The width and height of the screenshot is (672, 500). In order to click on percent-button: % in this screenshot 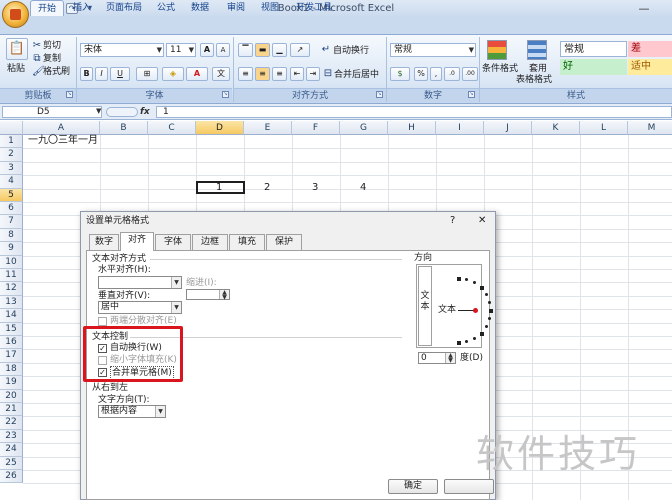, I will do `click(421, 74)`.